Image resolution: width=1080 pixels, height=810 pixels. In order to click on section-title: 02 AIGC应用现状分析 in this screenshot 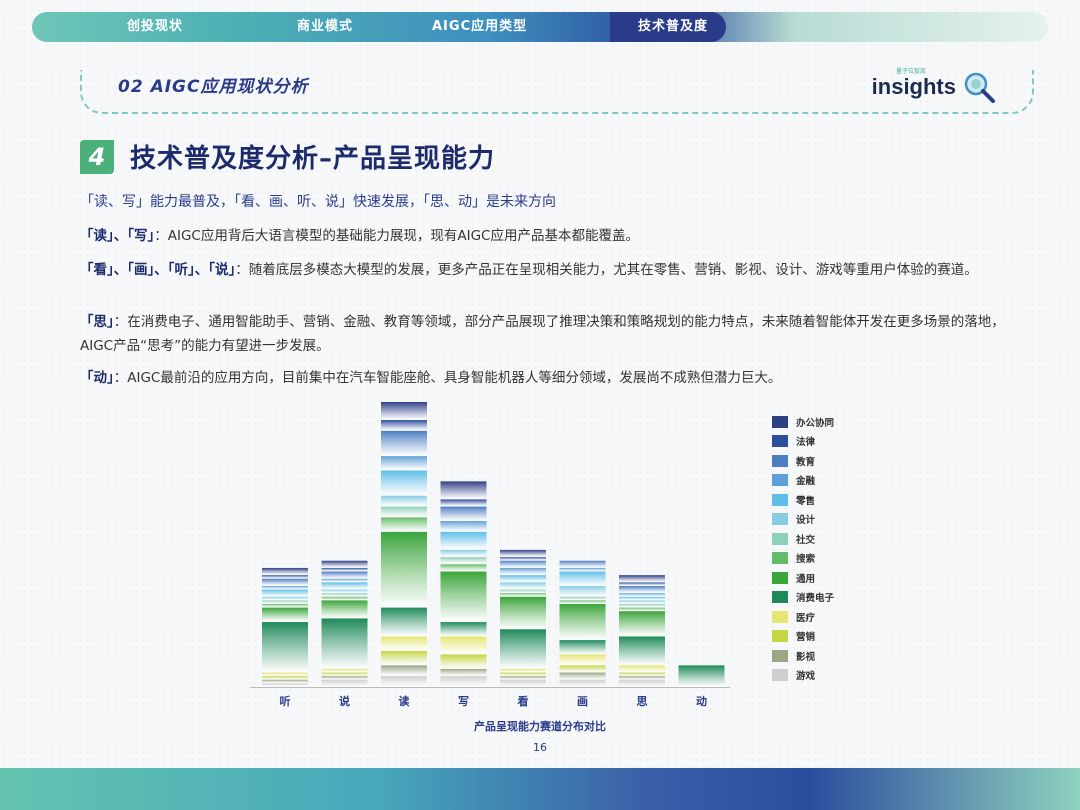, I will do `click(213, 87)`.